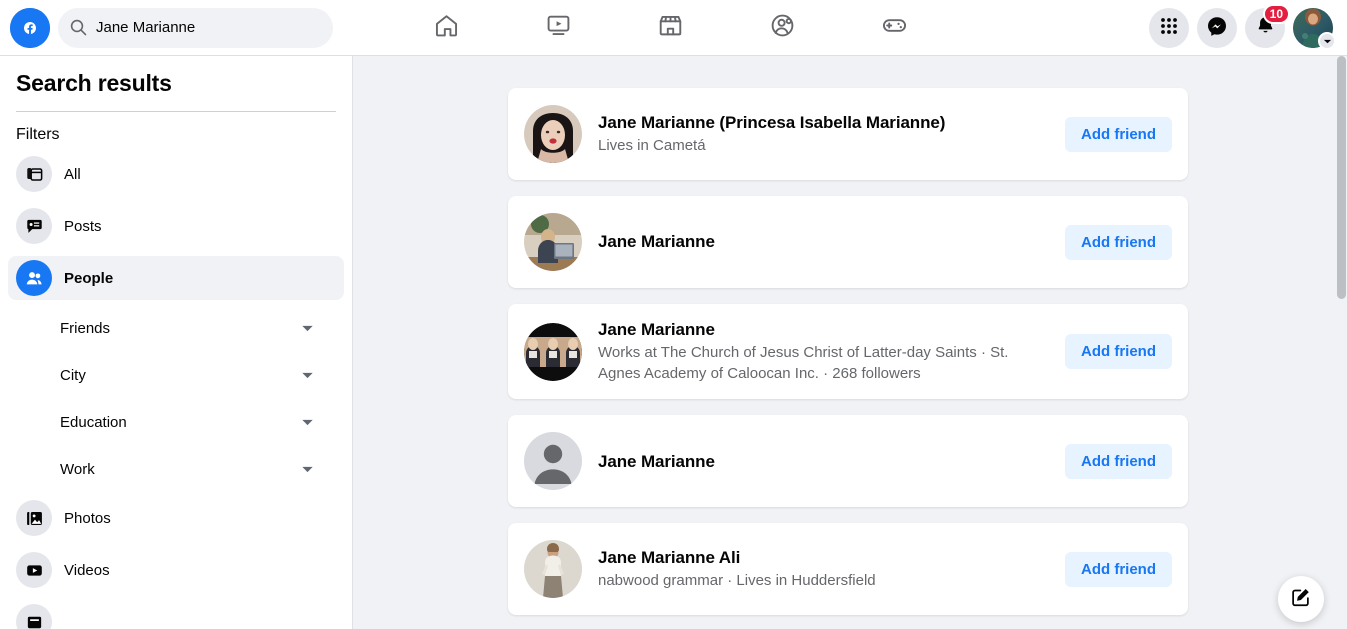  Describe the element at coordinates (78, 27) in the screenshot. I see `search-icon` at that location.